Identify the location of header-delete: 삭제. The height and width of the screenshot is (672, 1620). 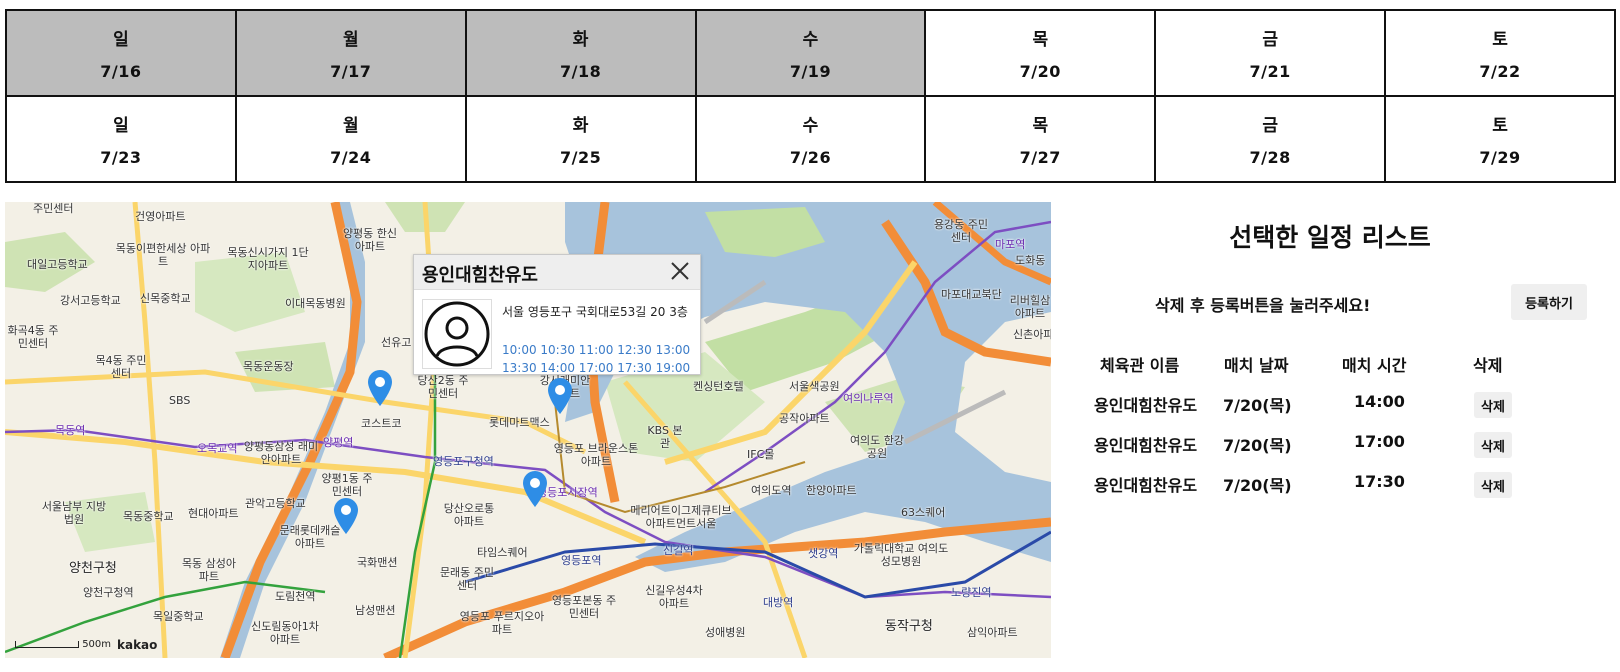
(1488, 365).